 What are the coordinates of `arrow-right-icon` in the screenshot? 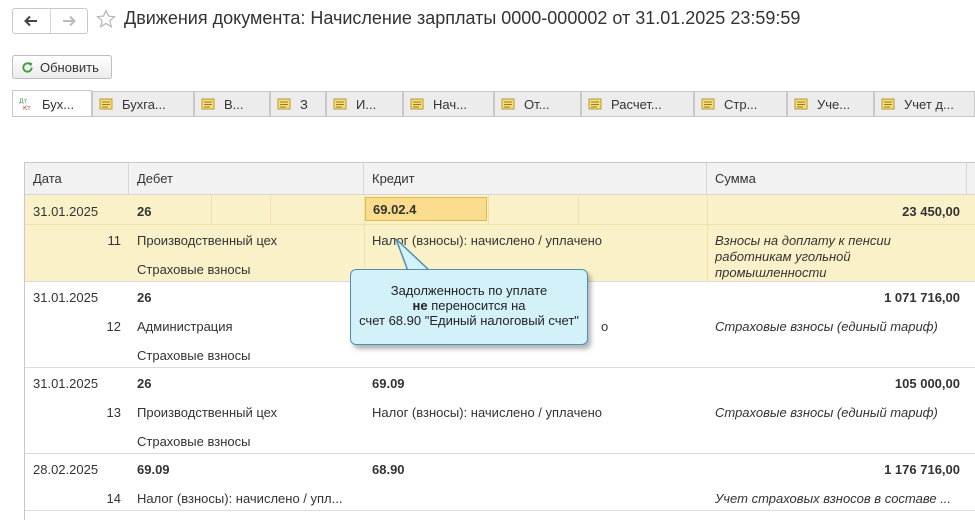 It's located at (69, 21).